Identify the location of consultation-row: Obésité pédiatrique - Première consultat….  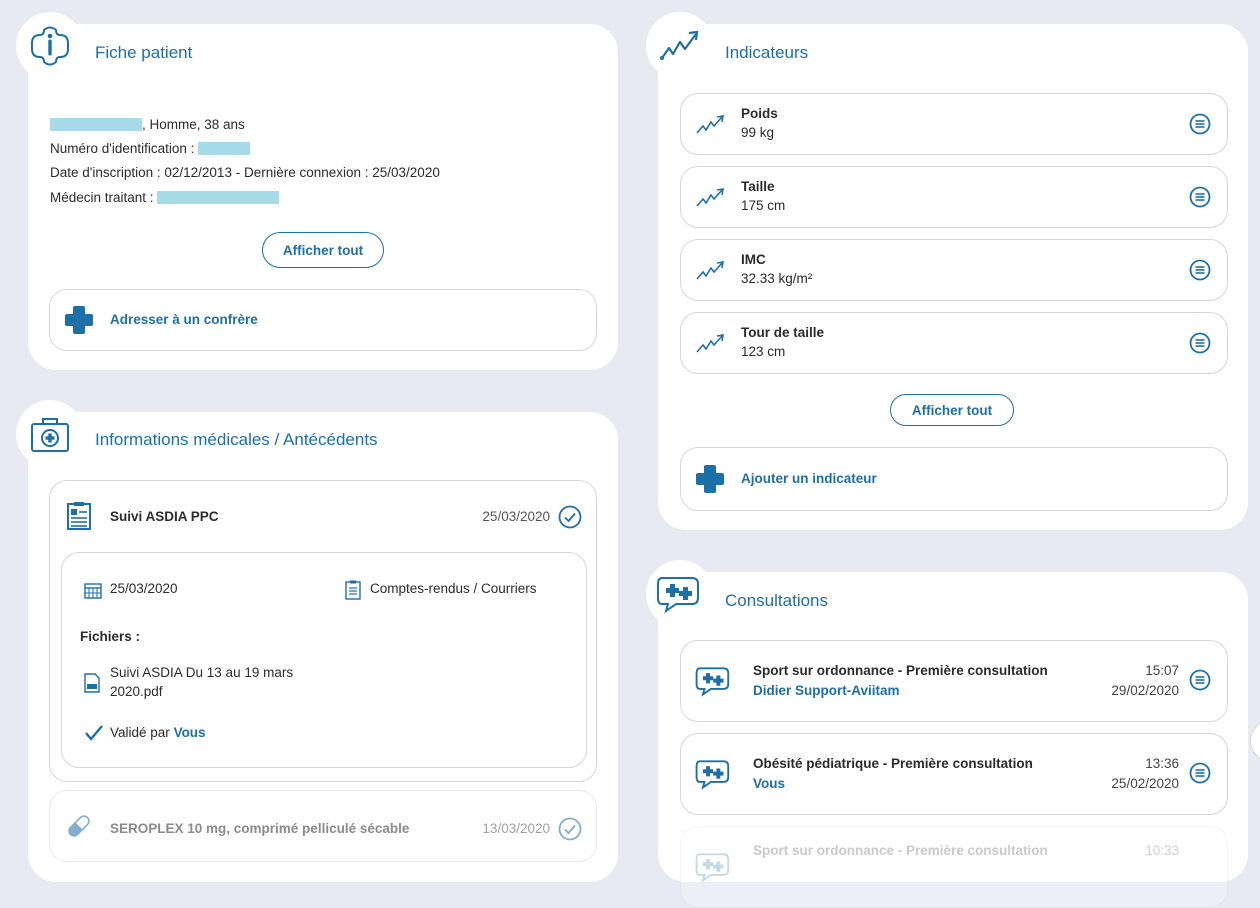
(954, 774).